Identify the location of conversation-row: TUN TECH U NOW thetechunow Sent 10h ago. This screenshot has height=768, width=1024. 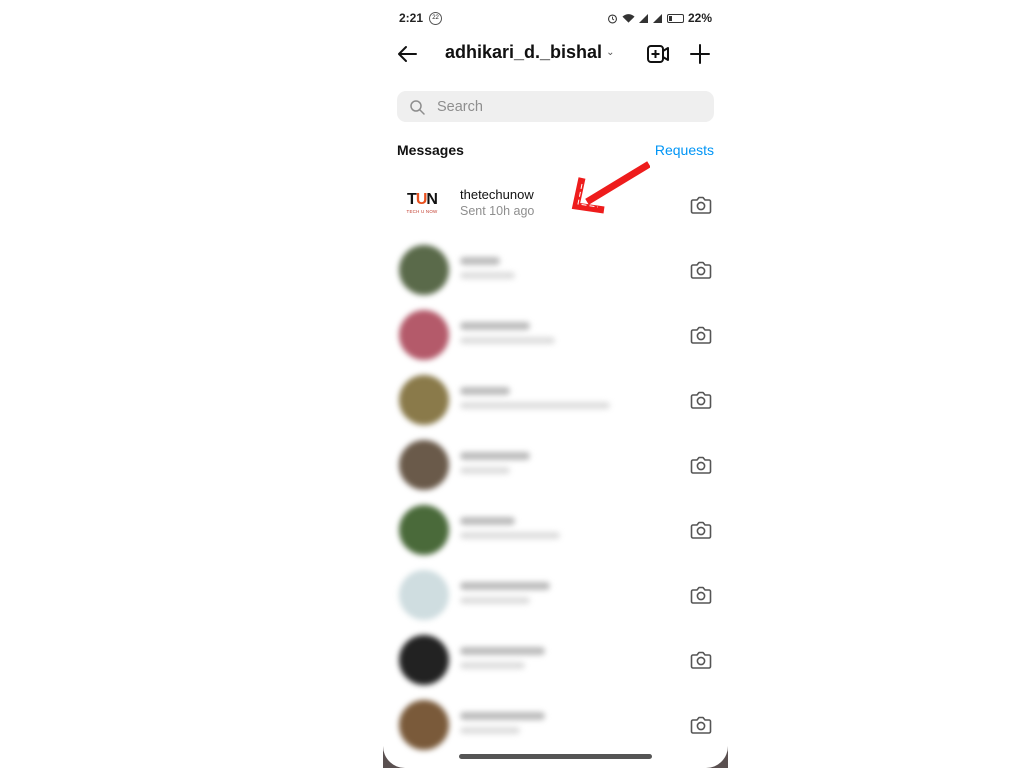
(555, 204).